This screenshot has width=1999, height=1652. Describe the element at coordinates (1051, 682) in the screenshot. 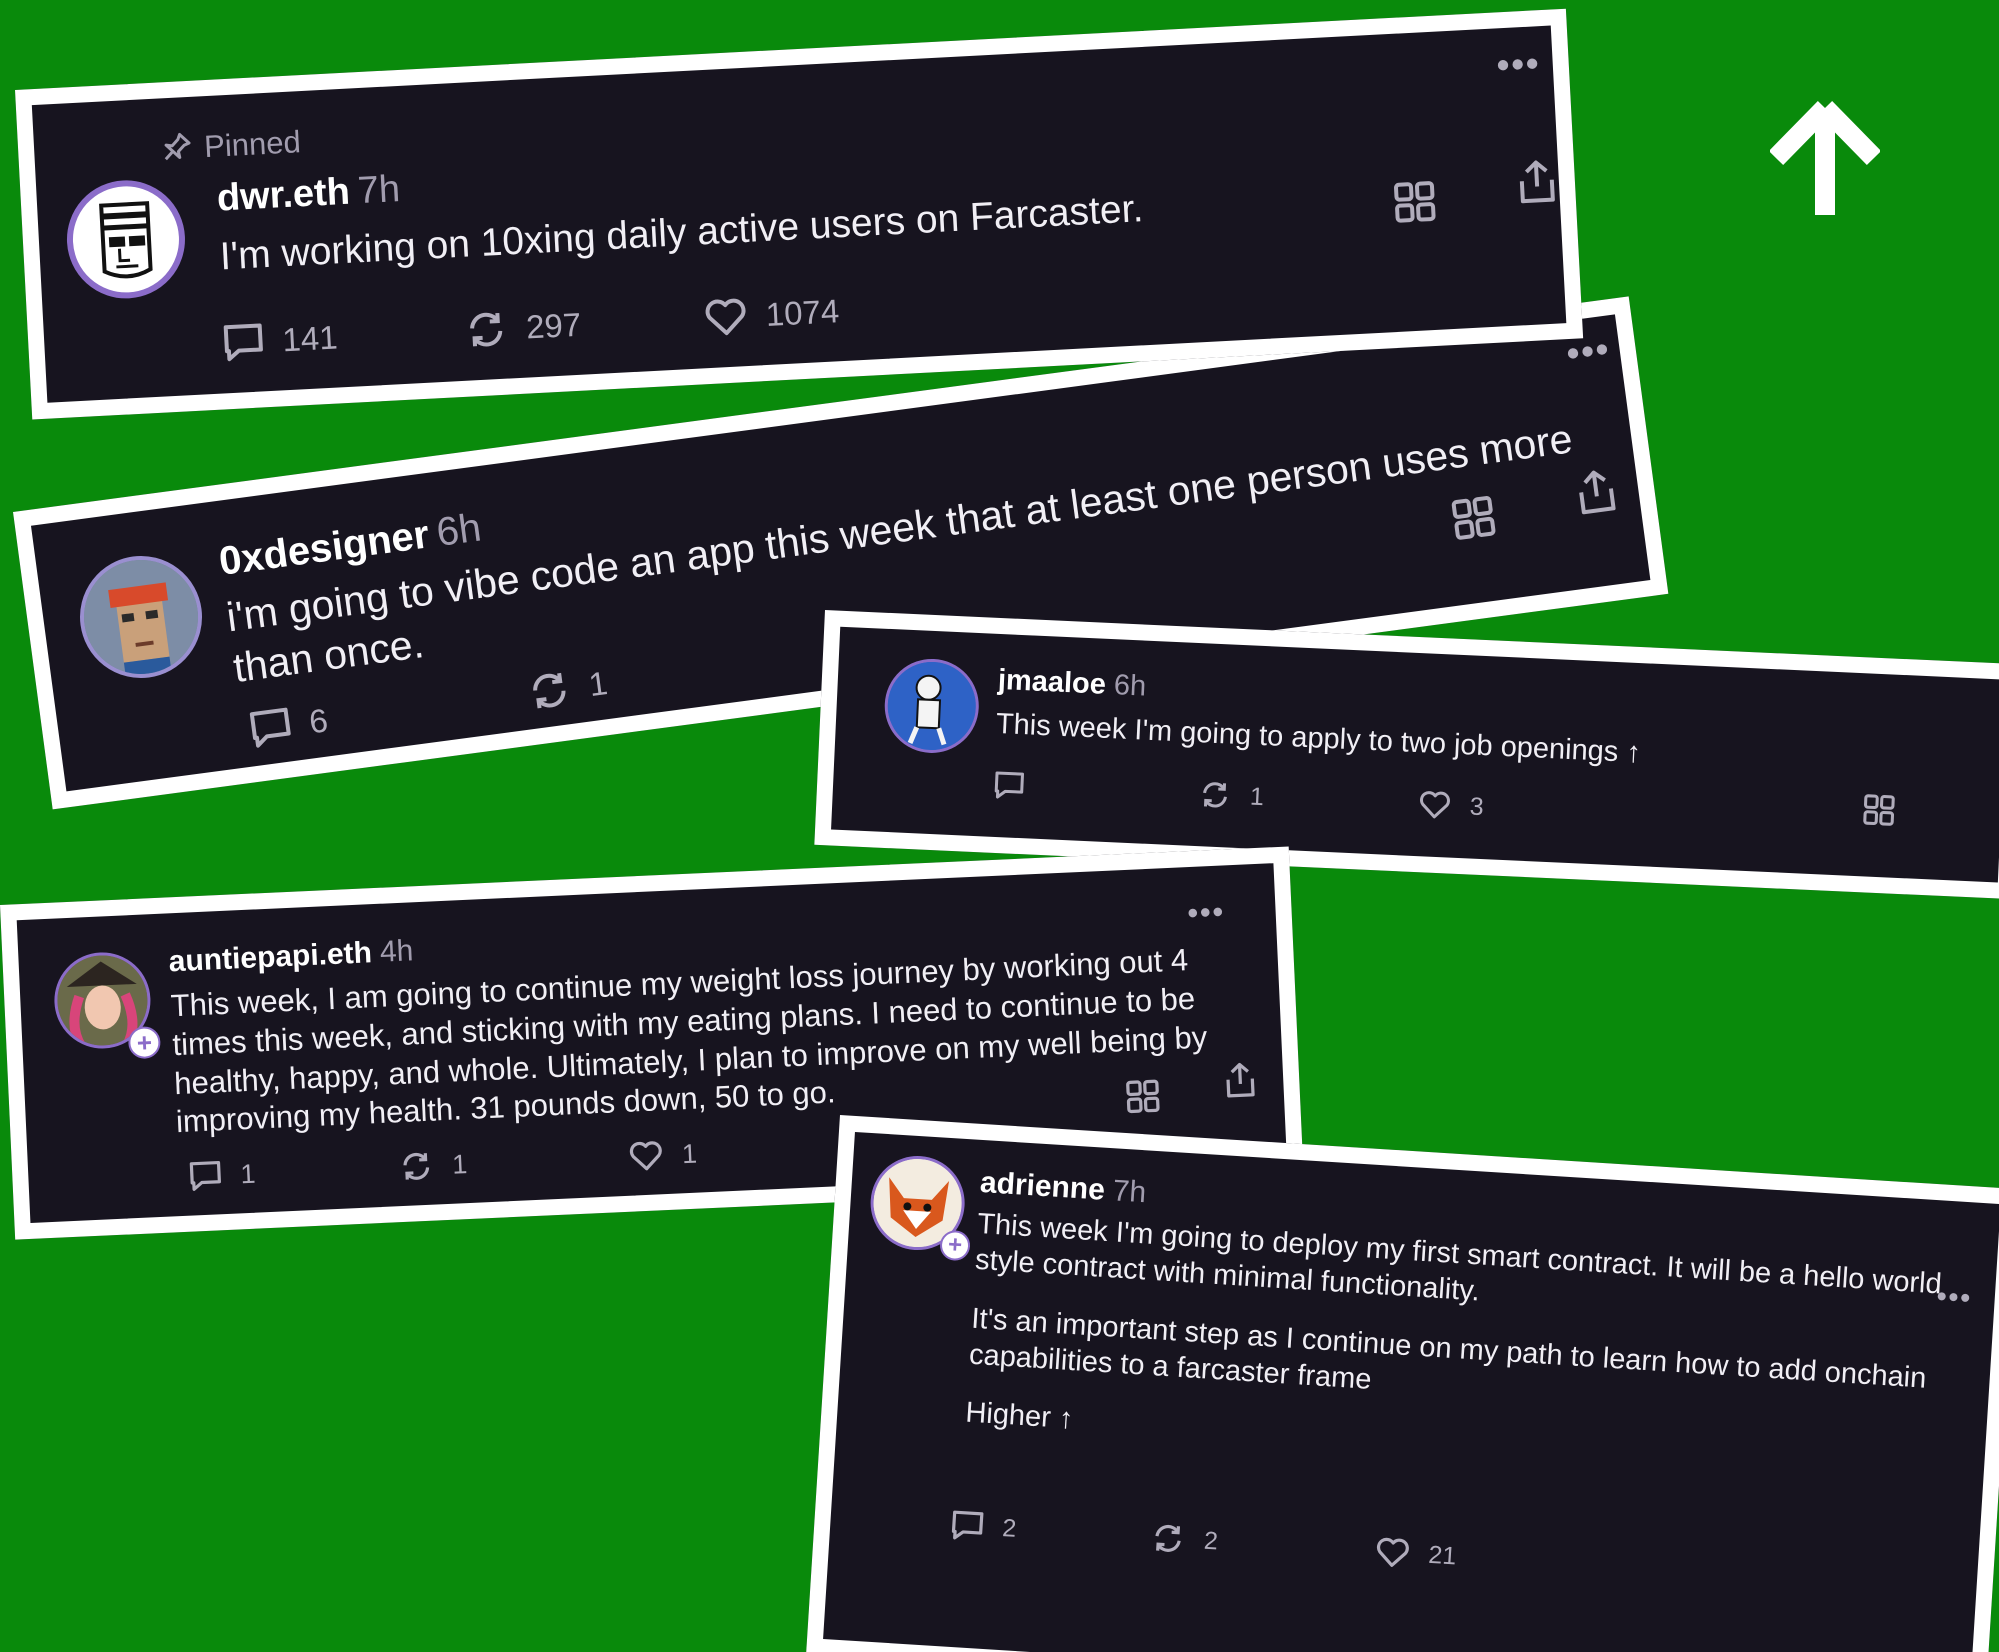

I see `author-handle: jmaaloe` at that location.